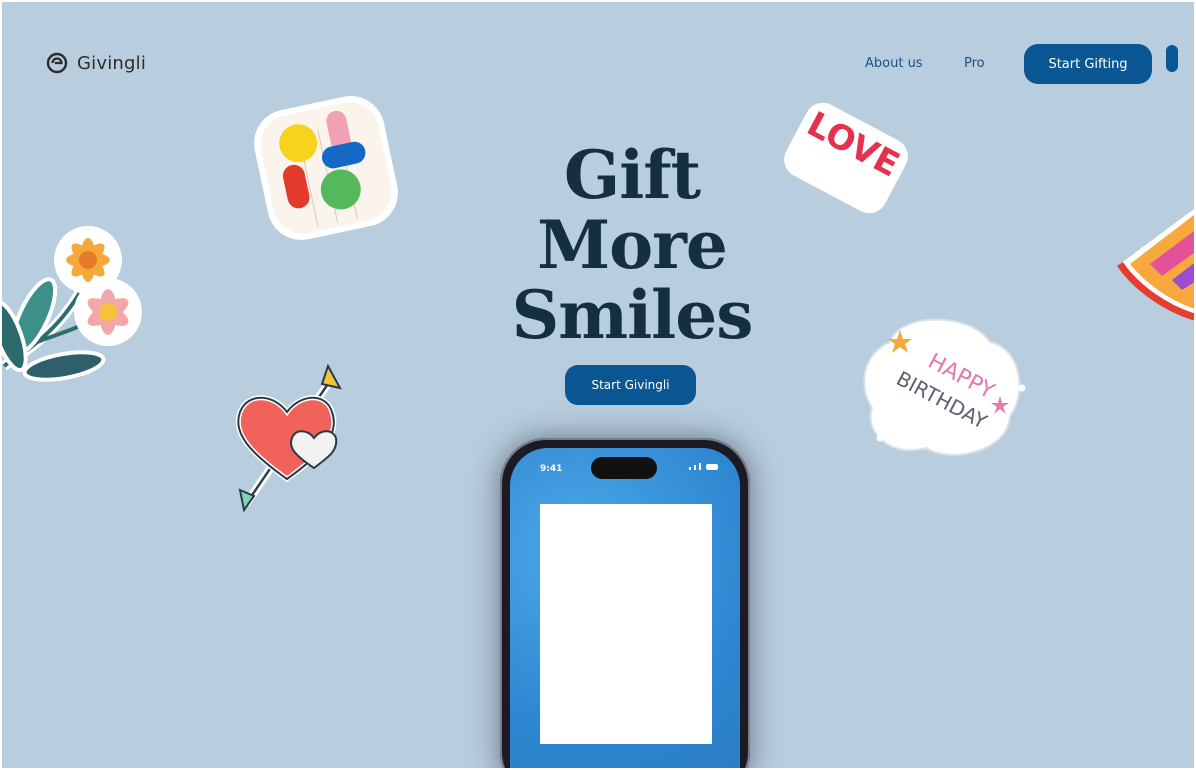  What do you see at coordinates (846, 158) in the screenshot?
I see `love-sticker: LOVE` at bounding box center [846, 158].